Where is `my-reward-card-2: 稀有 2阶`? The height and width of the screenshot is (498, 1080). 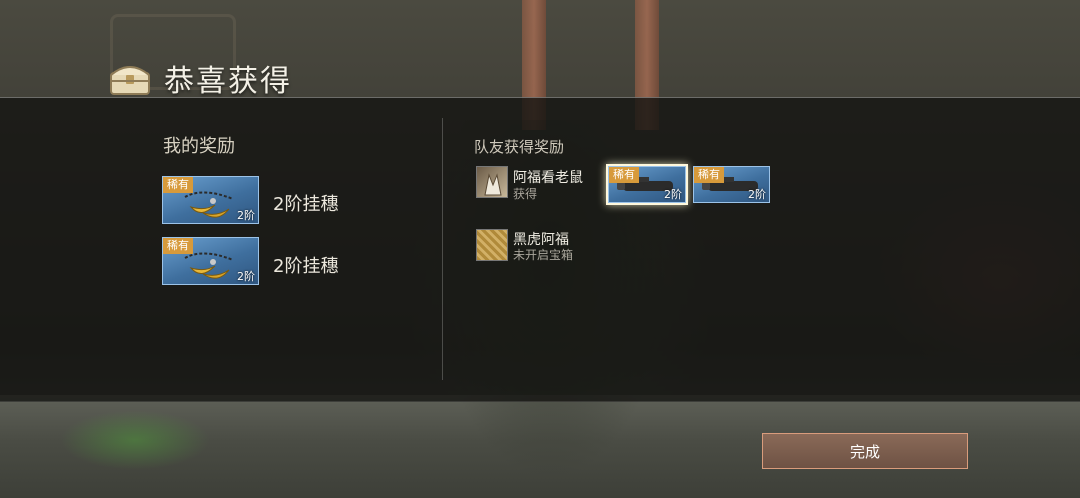
my-reward-card-2: 稀有 2阶 is located at coordinates (210, 261).